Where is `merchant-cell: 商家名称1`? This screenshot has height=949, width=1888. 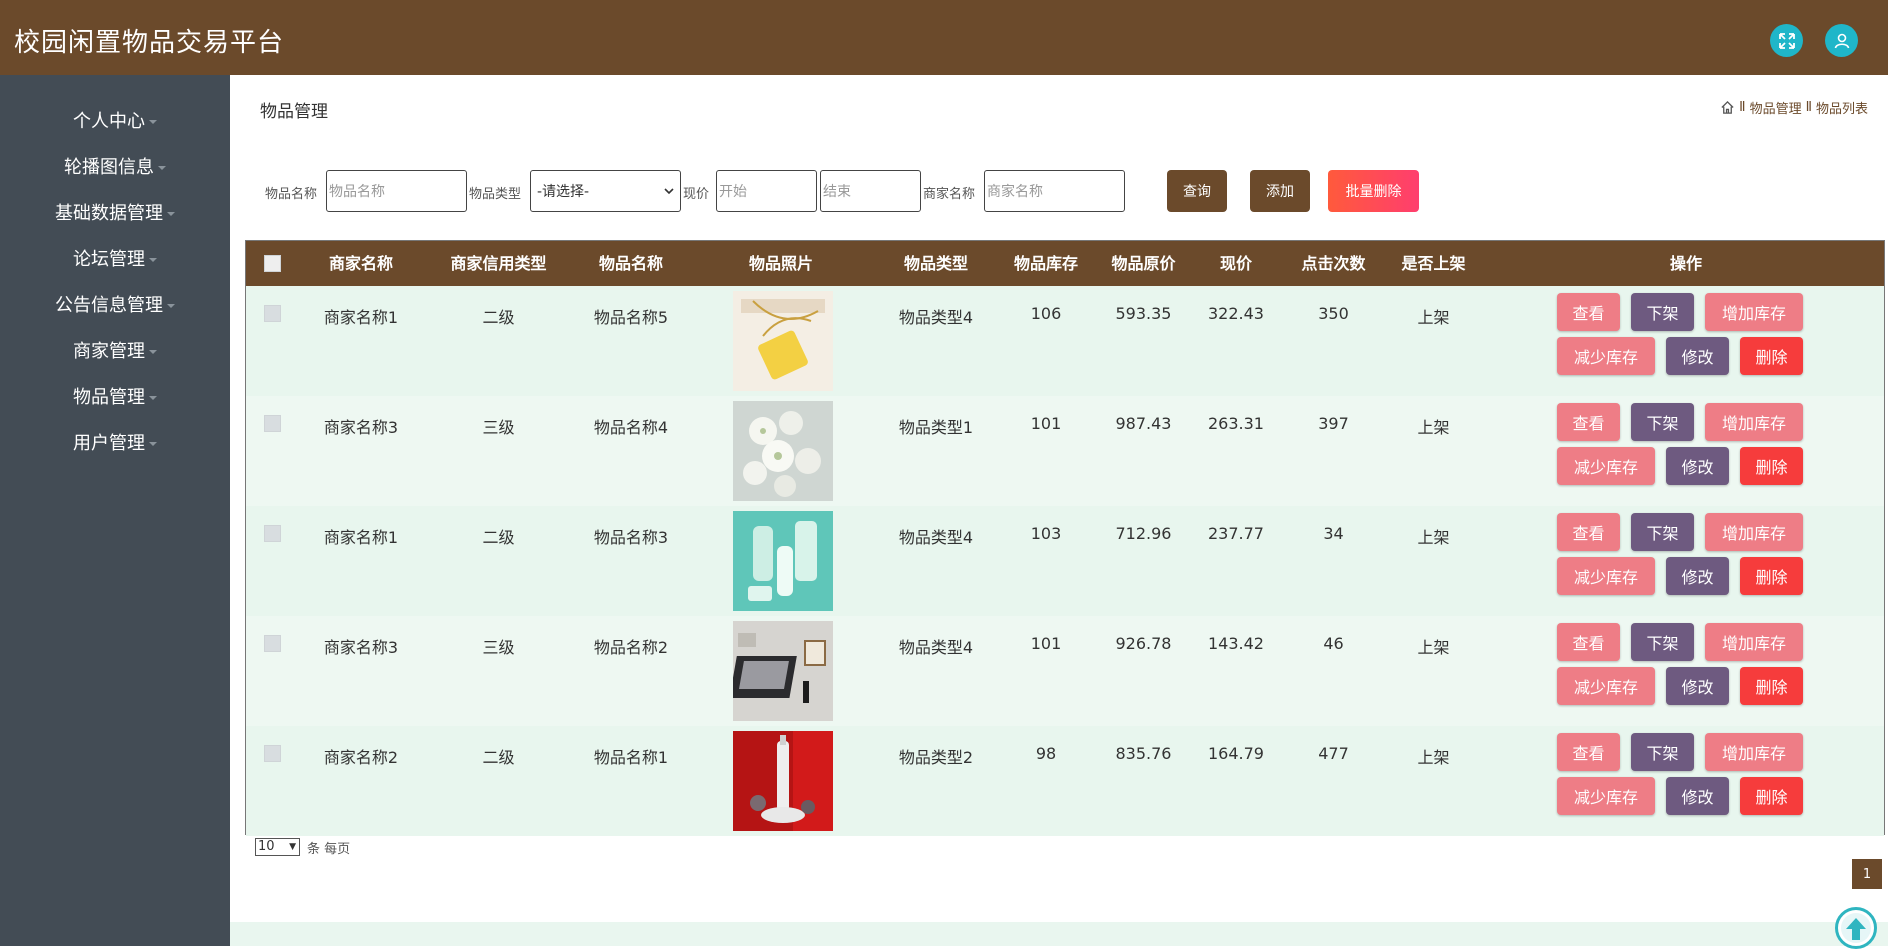 merchant-cell: 商家名称1 is located at coordinates (361, 317).